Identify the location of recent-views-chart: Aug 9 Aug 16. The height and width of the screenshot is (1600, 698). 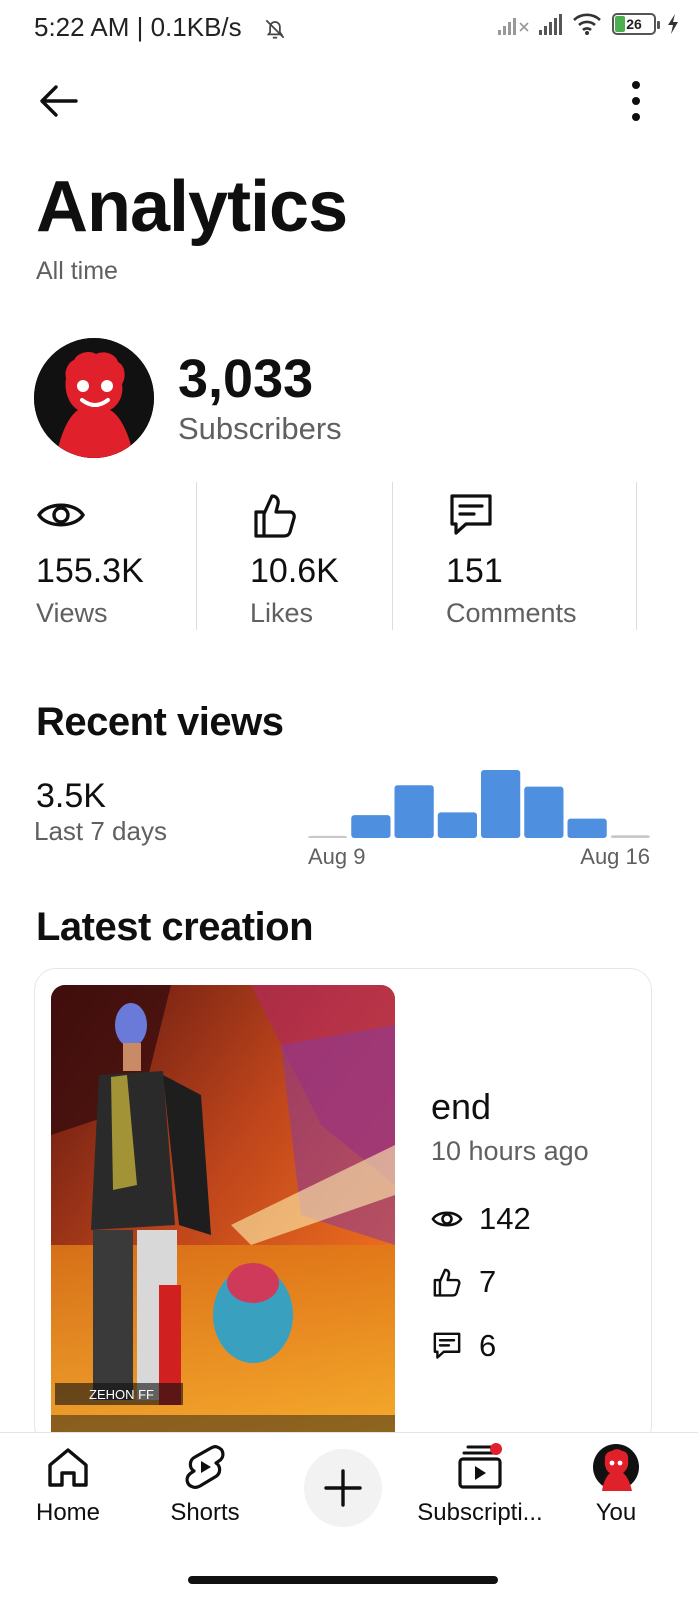
(479, 815).